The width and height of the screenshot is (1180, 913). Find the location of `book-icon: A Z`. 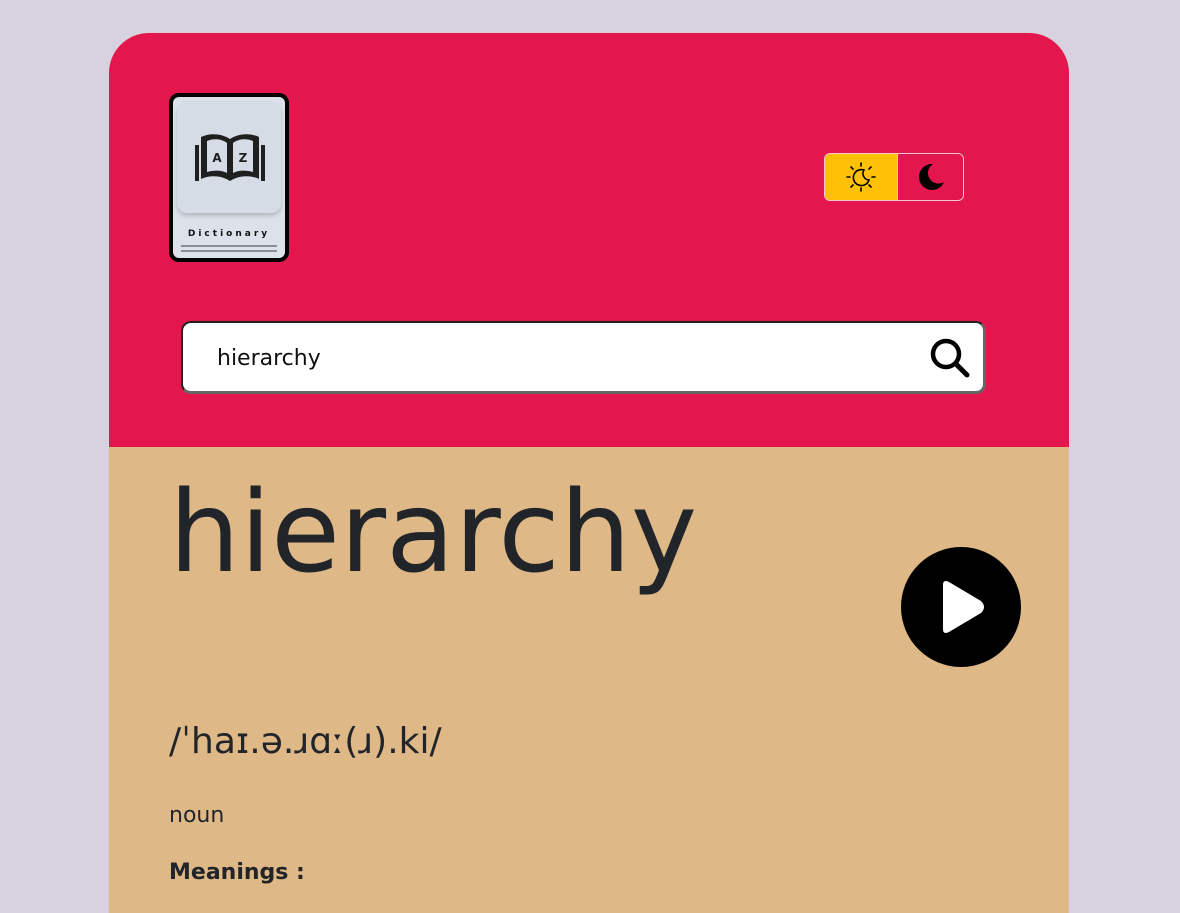

book-icon: A Z is located at coordinates (230, 157).